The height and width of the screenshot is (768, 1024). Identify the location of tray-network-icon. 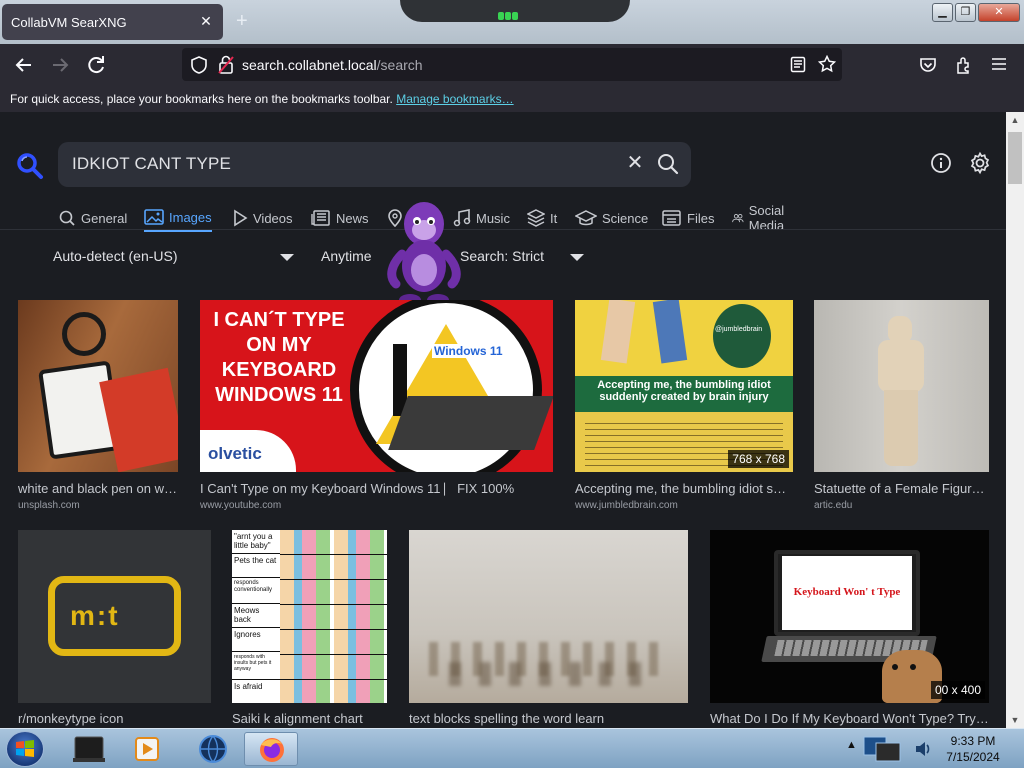
(886, 749).